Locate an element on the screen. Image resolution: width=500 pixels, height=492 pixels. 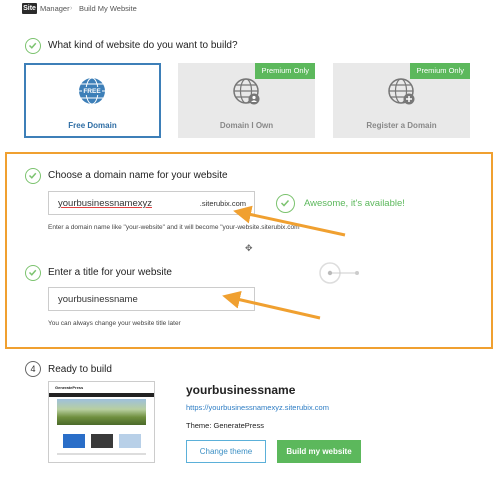
build-website-button: Build my website is located at coordinates (319, 451).